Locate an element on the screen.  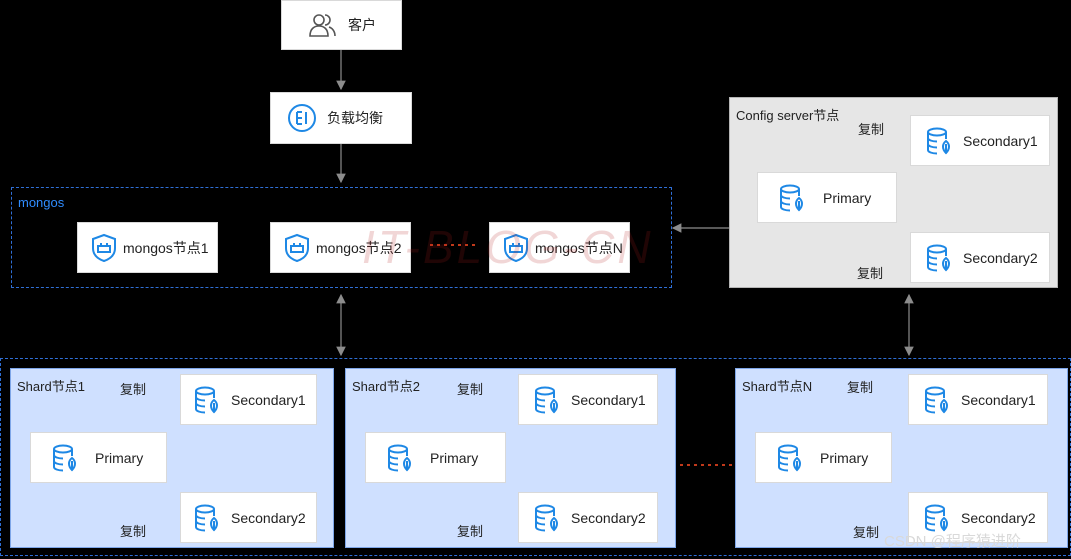
shard-2-secondary-1: Secondary1 is located at coordinates (588, 399).